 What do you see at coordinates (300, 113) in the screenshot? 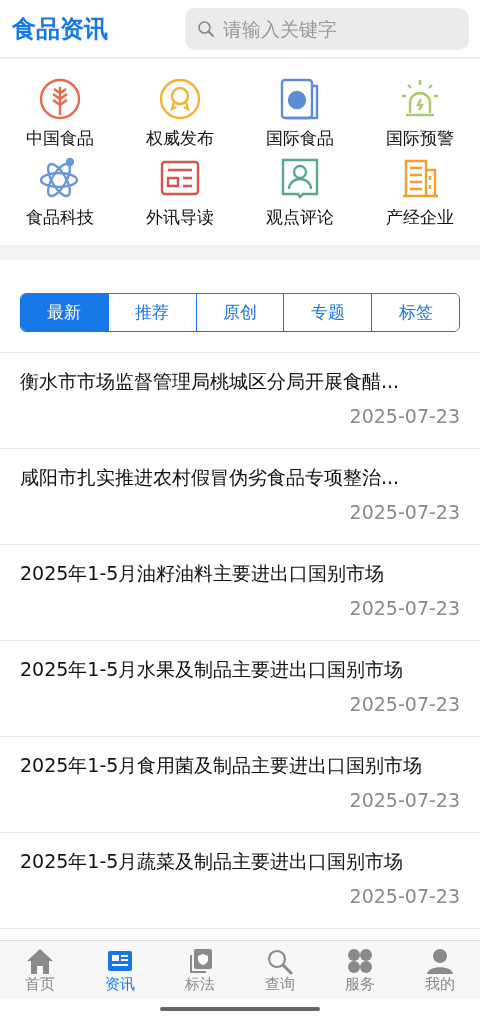
I see `category-item: 国际食品` at bounding box center [300, 113].